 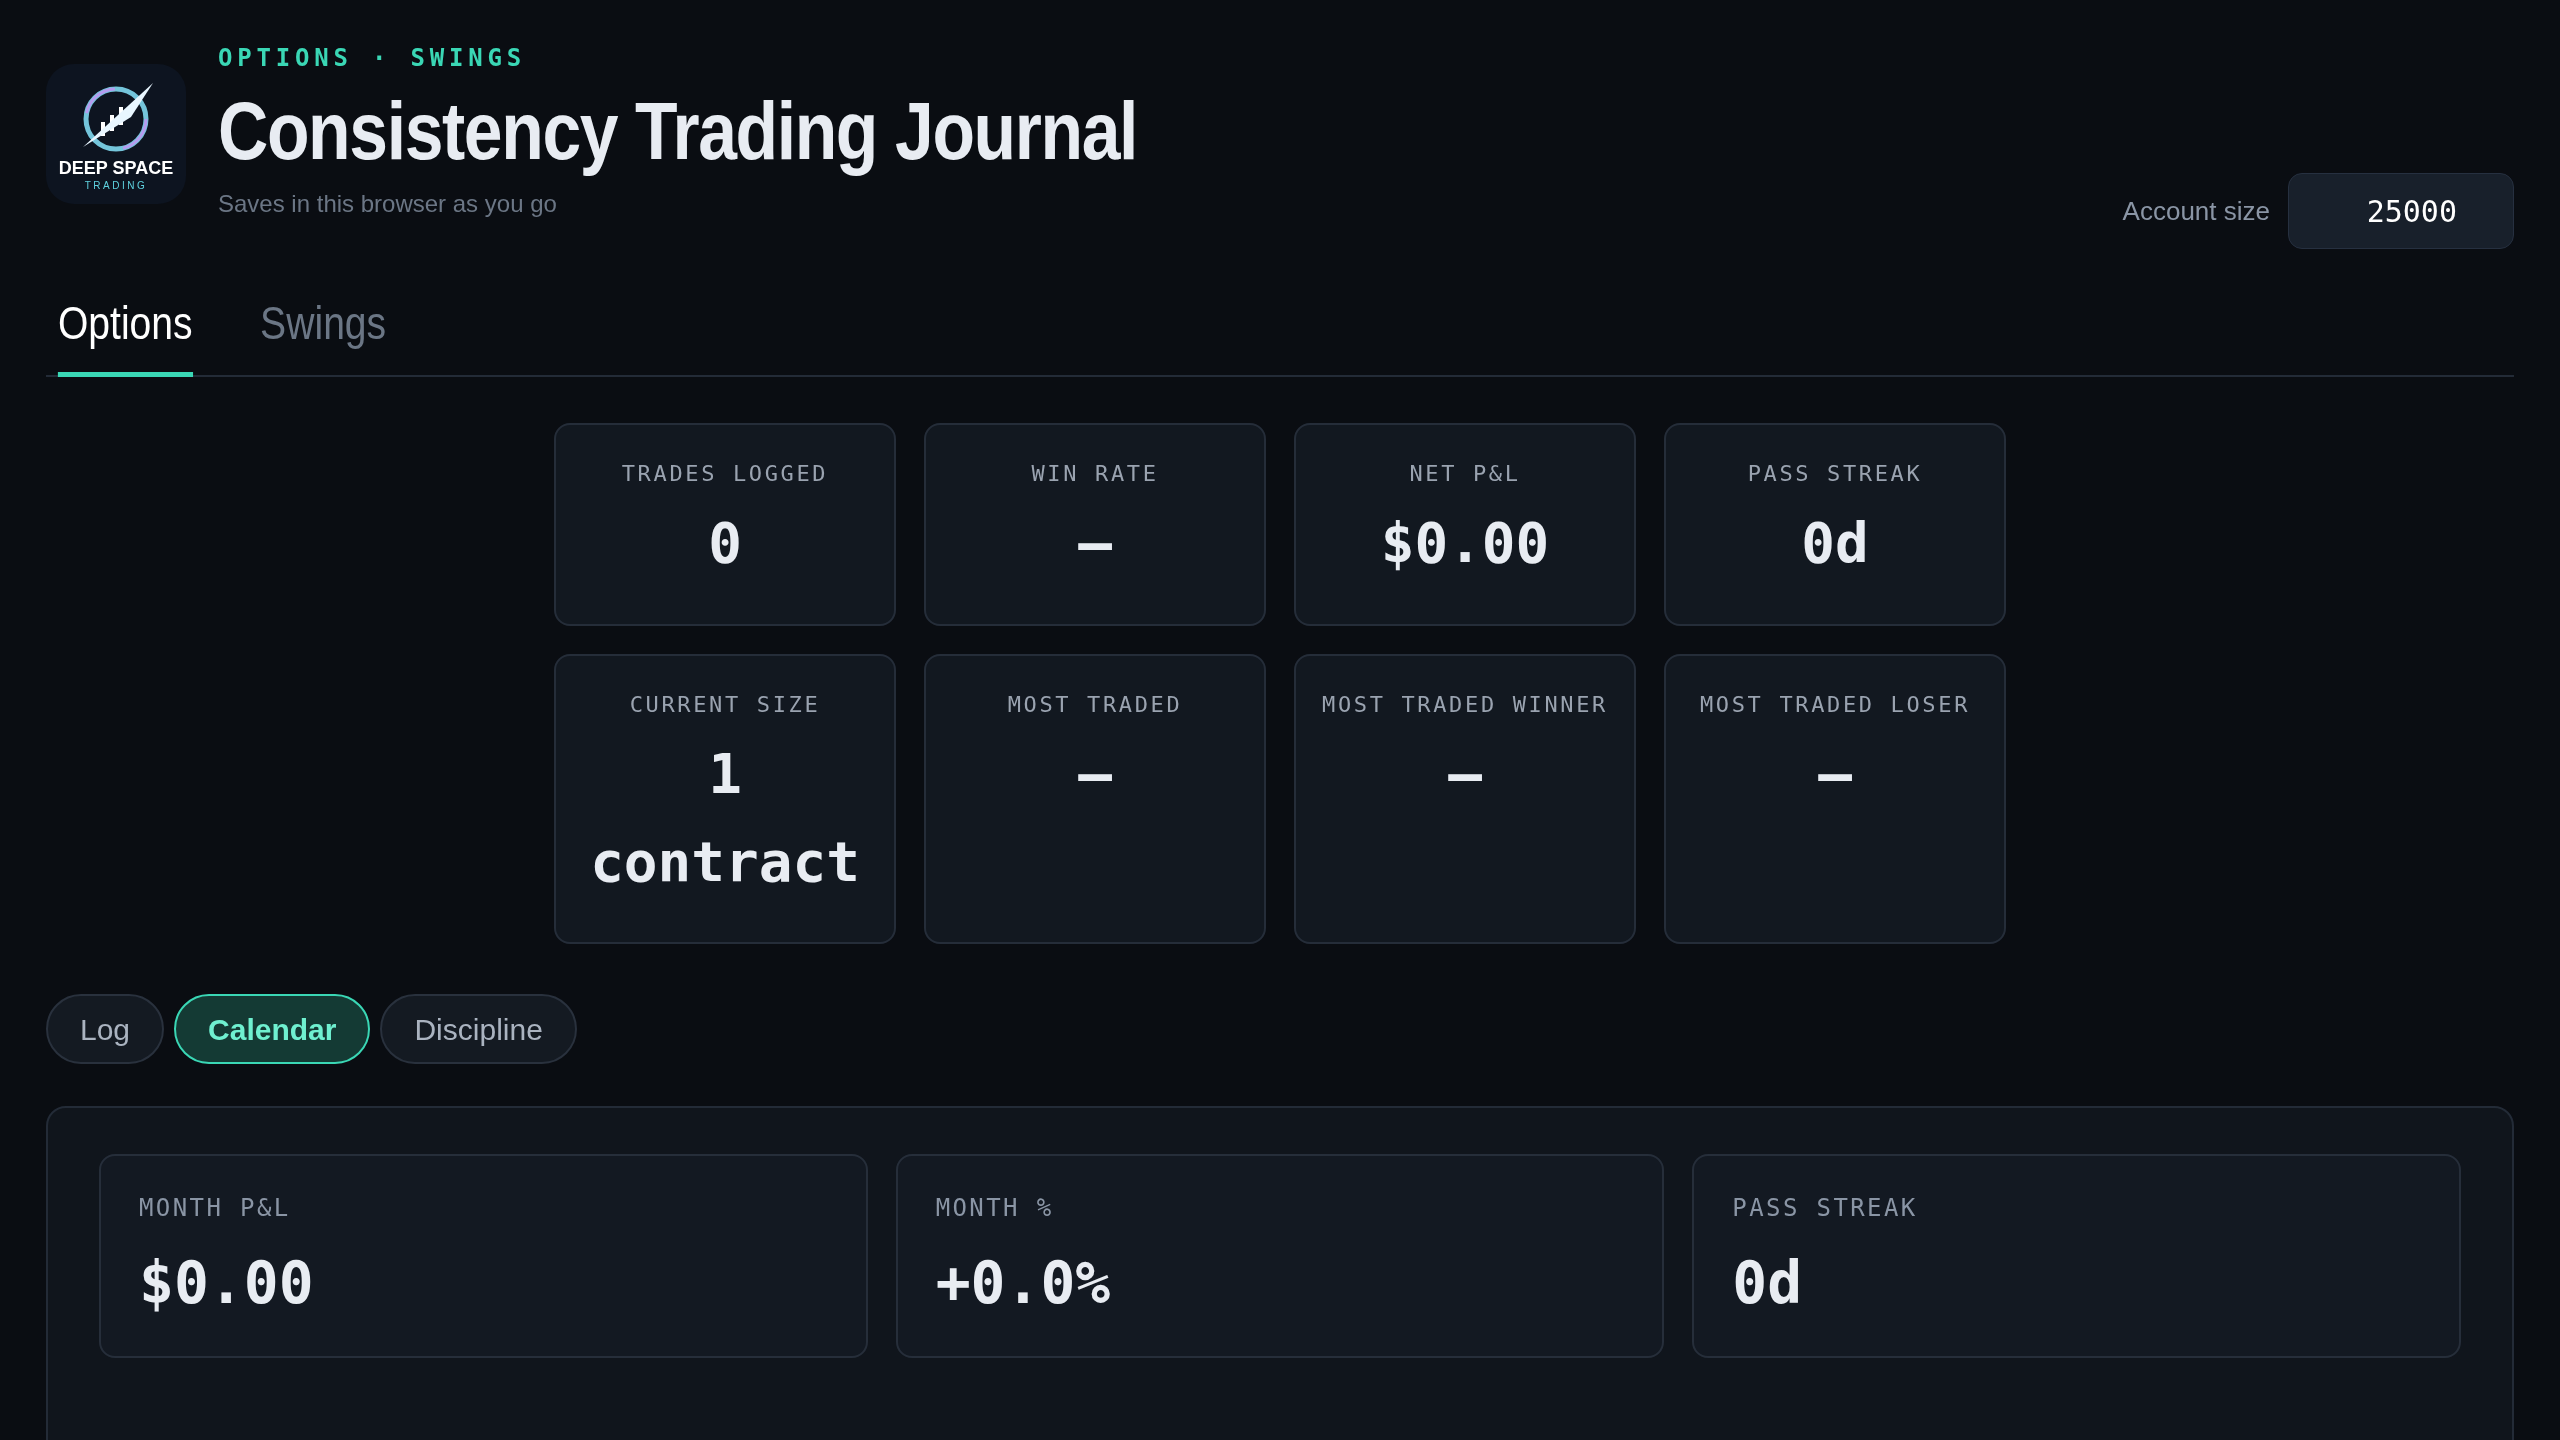 What do you see at coordinates (116, 168) in the screenshot?
I see `logo-title: DEEP SPACE` at bounding box center [116, 168].